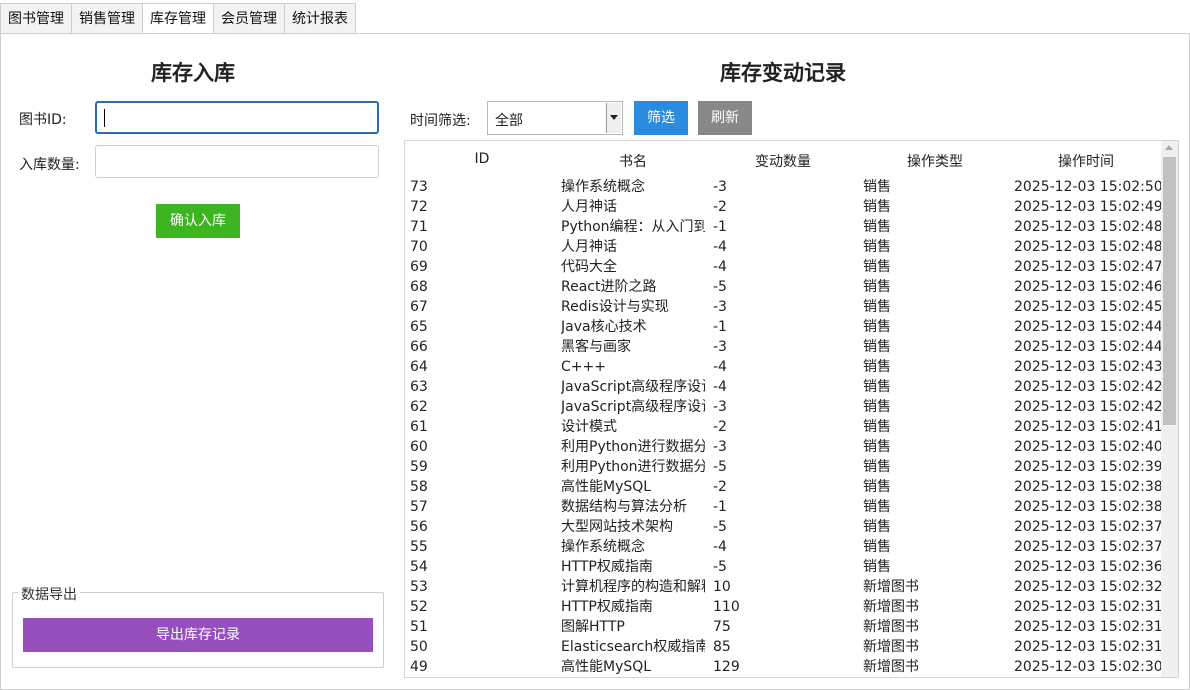  Describe the element at coordinates (783, 367) in the screenshot. I see `table-row: 64 C+++ -4 销售 2025-12-03 15:02:43` at that location.